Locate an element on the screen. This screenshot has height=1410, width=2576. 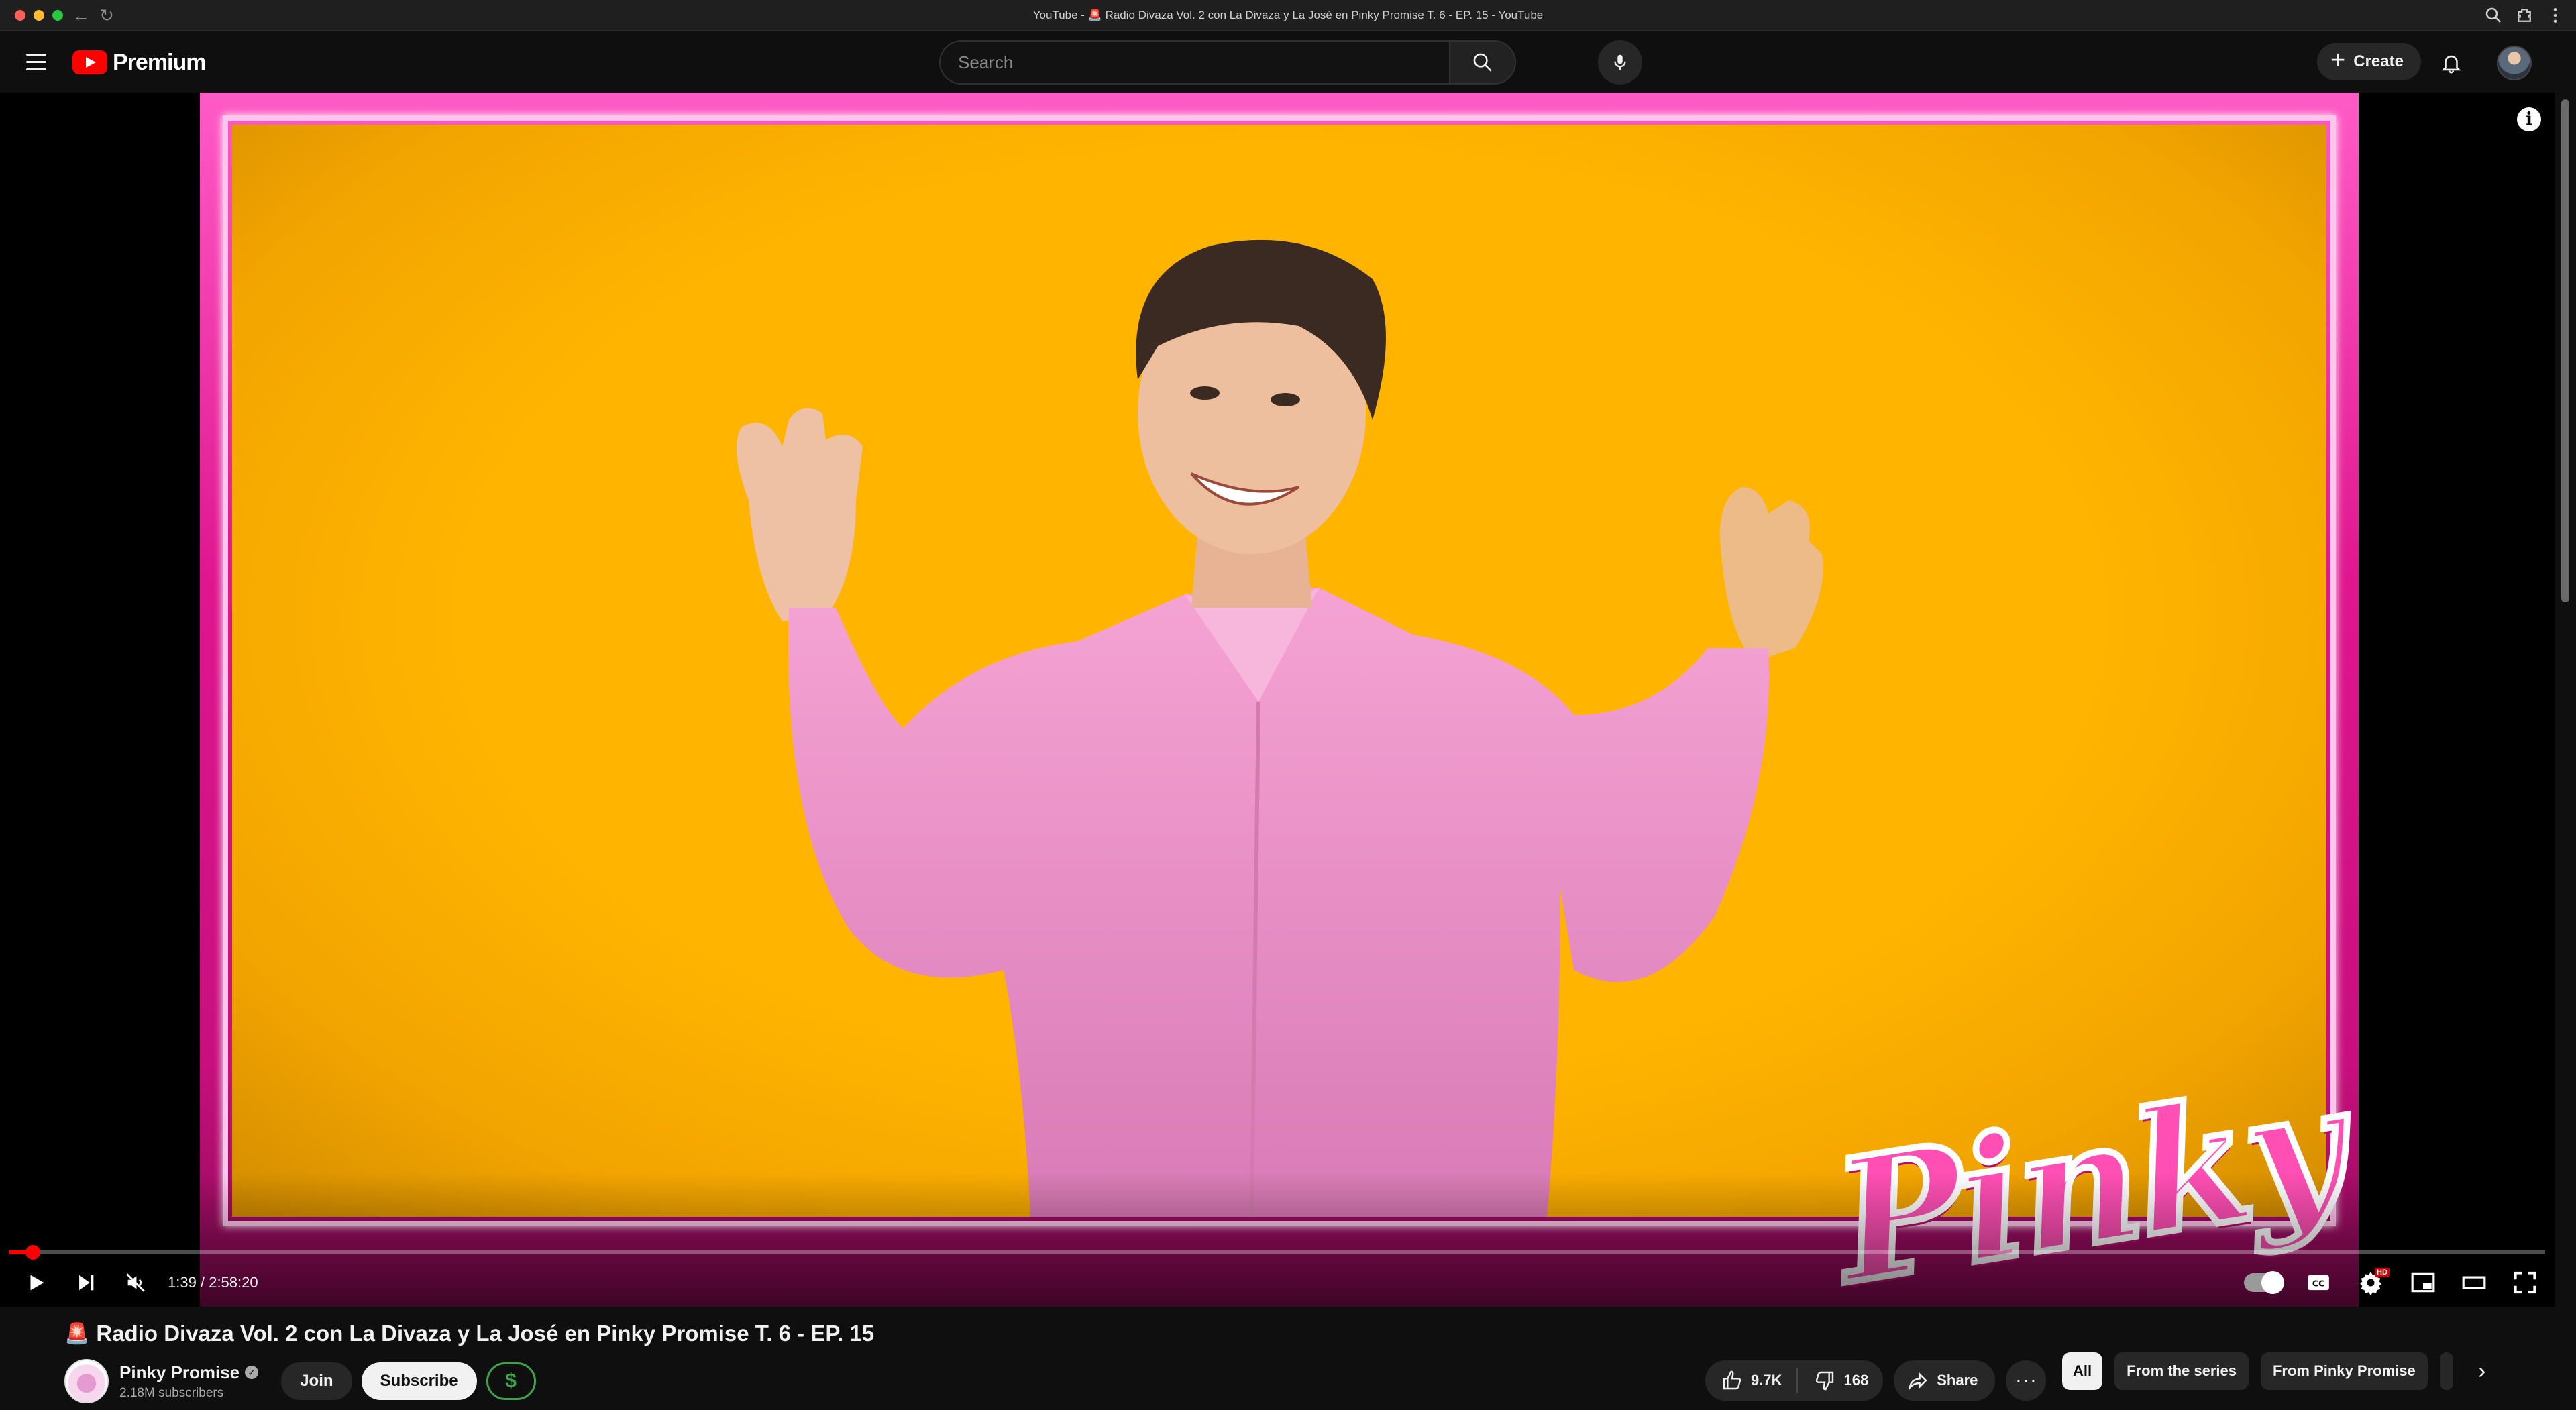
plus-icon: + is located at coordinates (2338, 60).